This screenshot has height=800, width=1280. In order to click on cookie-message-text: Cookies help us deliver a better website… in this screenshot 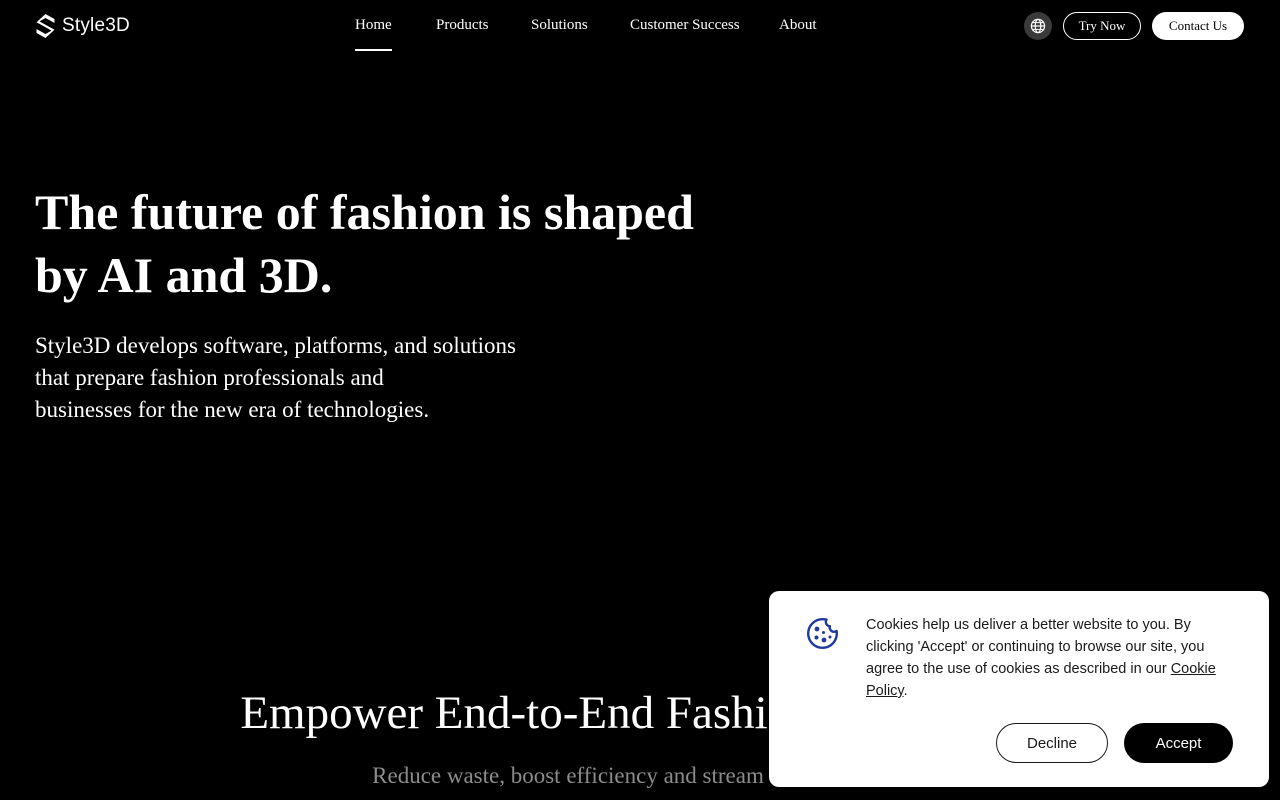, I will do `click(1035, 647)`.